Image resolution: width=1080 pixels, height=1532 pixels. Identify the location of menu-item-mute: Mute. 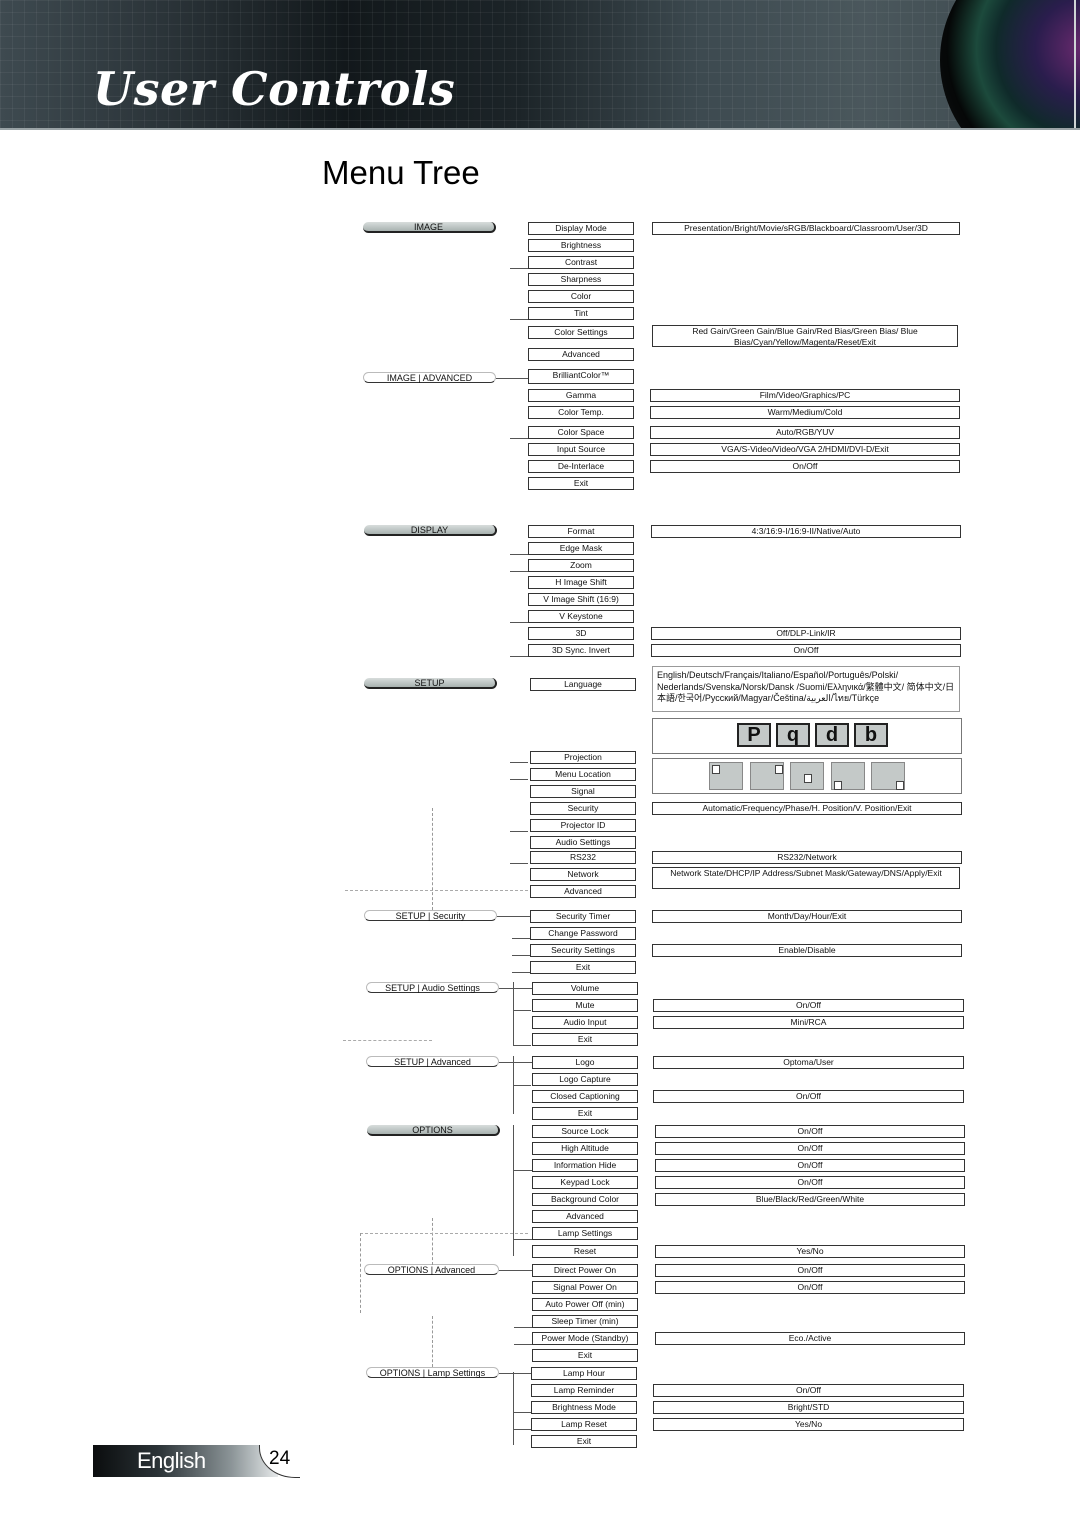
(585, 1005).